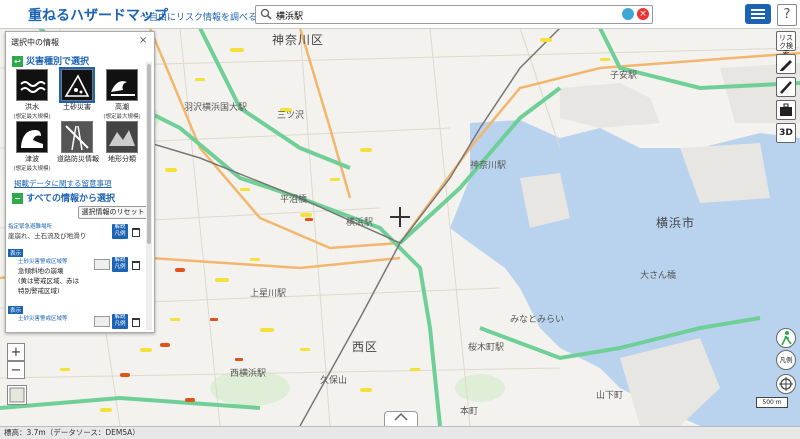 The width and height of the screenshot is (800, 439). I want to click on map-label-yokohama-station: 横浜駅, so click(360, 223).